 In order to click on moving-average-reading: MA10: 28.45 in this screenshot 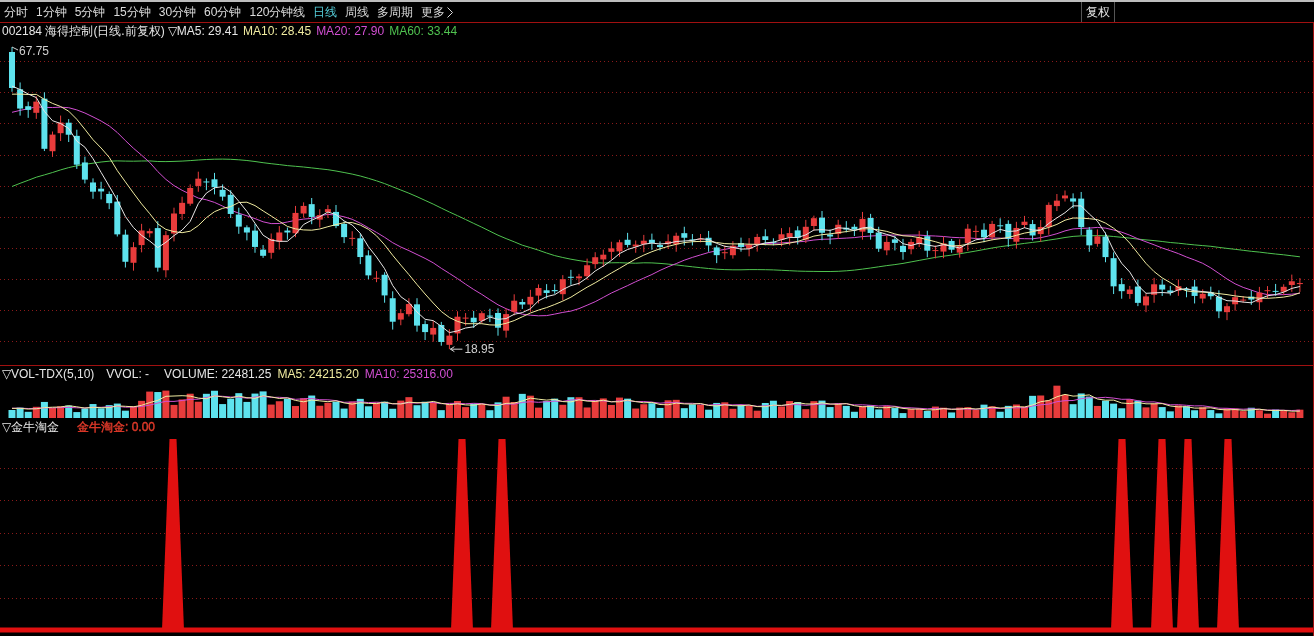, I will do `click(277, 30)`.